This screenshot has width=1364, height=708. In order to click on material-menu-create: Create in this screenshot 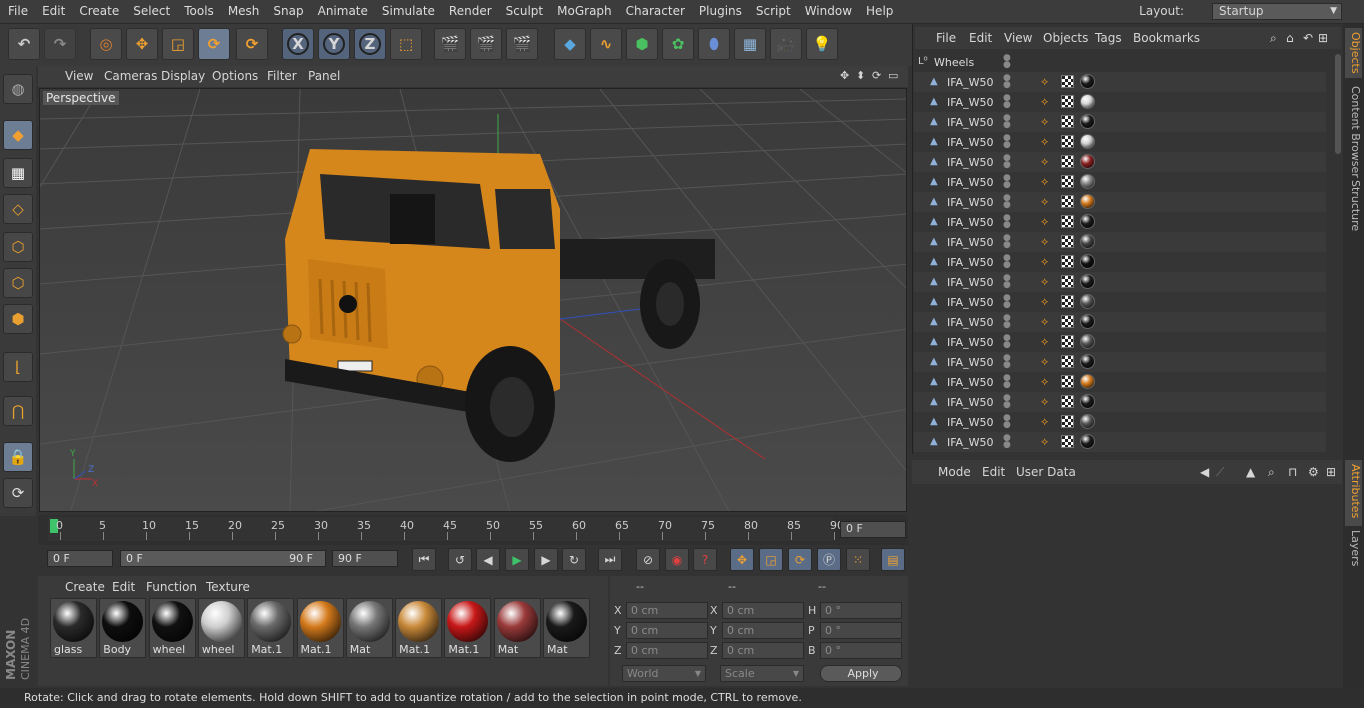, I will do `click(85, 587)`.